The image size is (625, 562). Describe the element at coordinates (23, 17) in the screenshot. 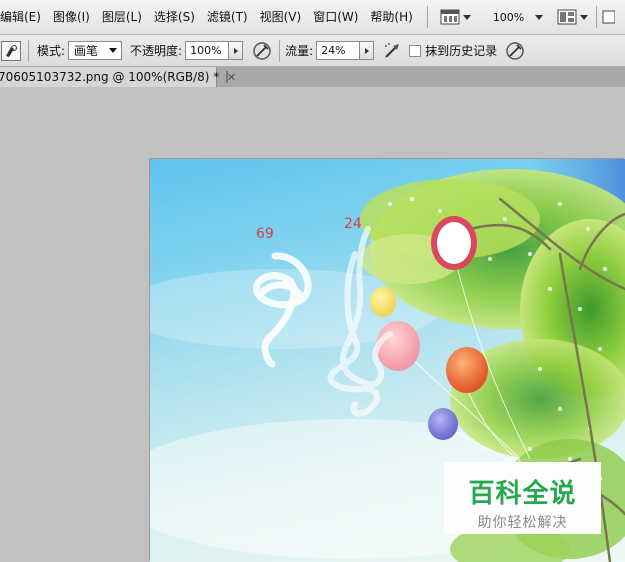

I see `menu-edit: 编辑(E)` at that location.